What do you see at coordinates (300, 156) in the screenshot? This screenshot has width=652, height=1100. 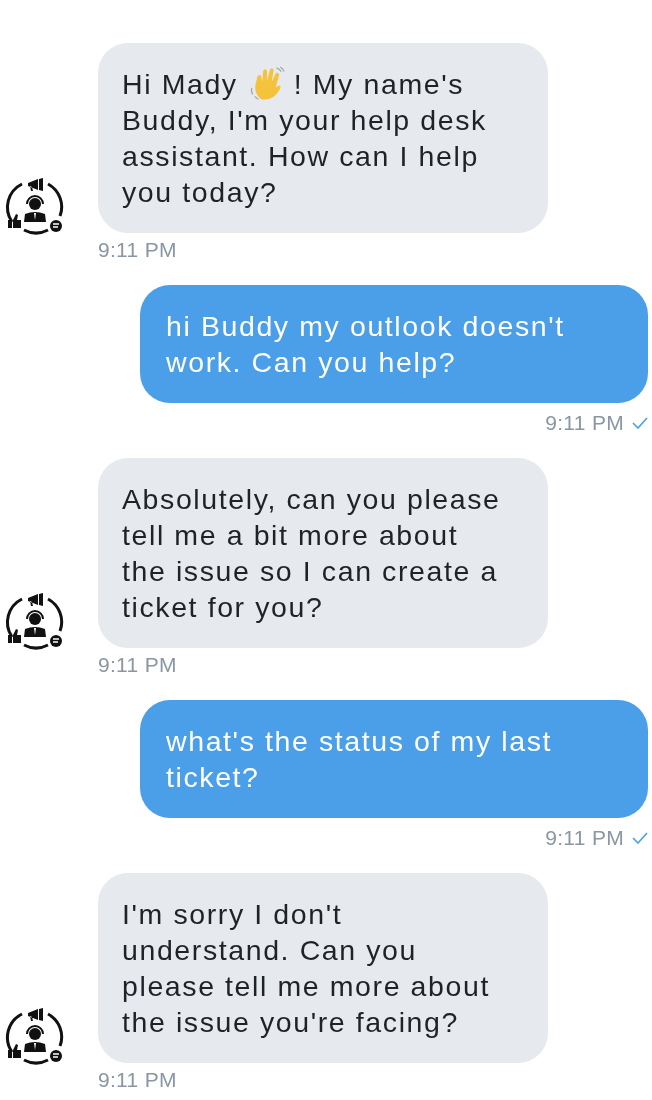 I see `message-text: assistant. How can I help` at bounding box center [300, 156].